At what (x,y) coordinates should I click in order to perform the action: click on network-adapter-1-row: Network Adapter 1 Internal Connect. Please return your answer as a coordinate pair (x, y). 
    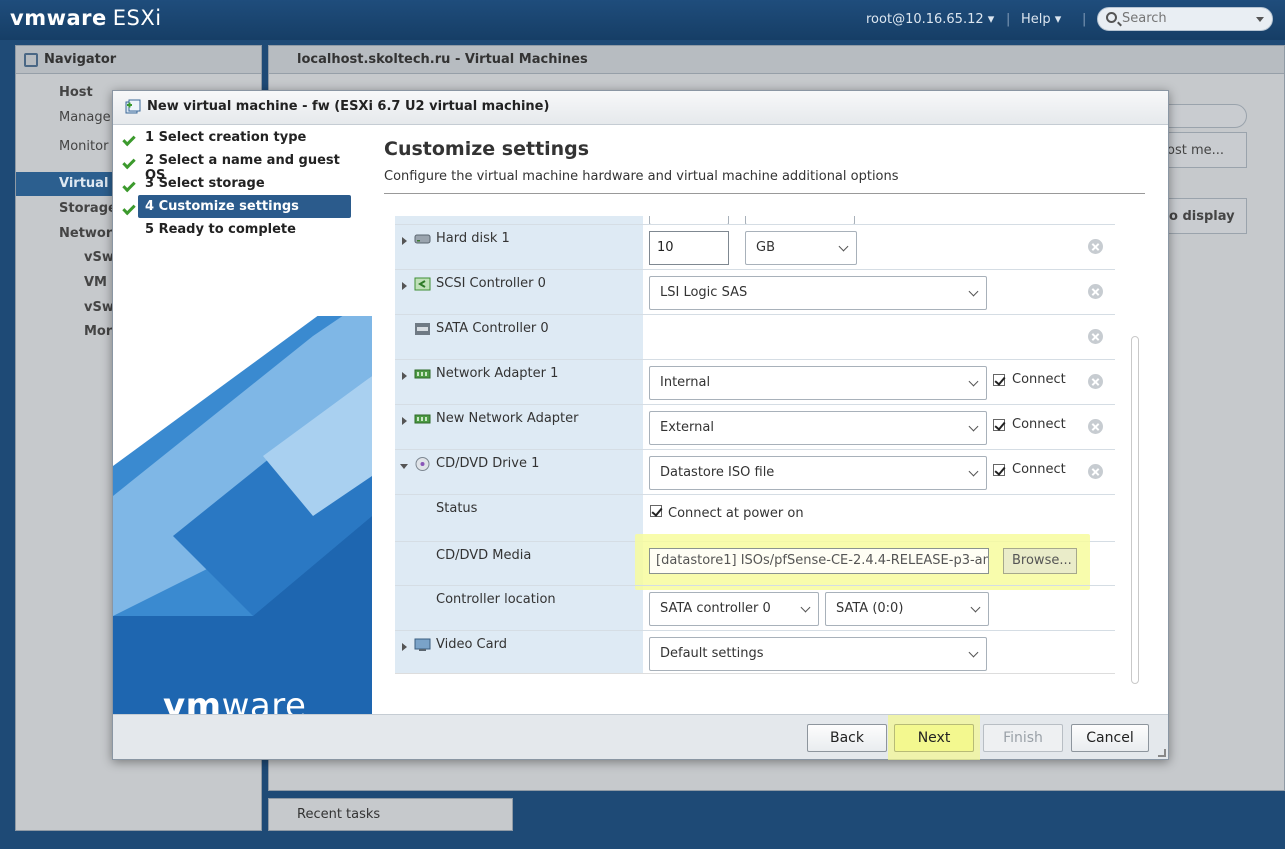
    Looking at the image, I should click on (755, 381).